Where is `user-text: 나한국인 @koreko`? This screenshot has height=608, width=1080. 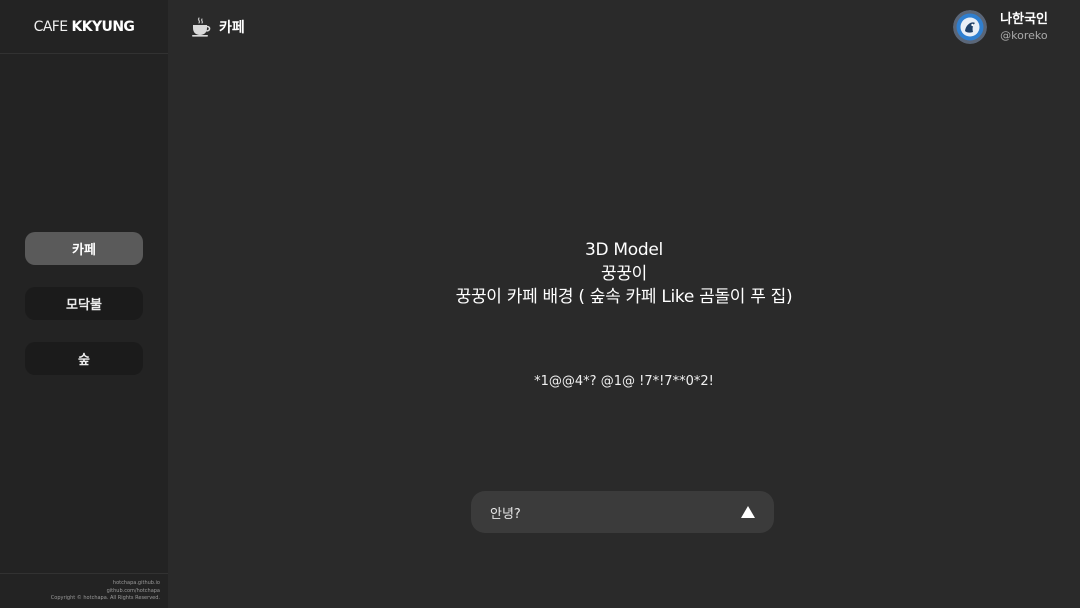 user-text: 나한국인 @koreko is located at coordinates (1024, 27).